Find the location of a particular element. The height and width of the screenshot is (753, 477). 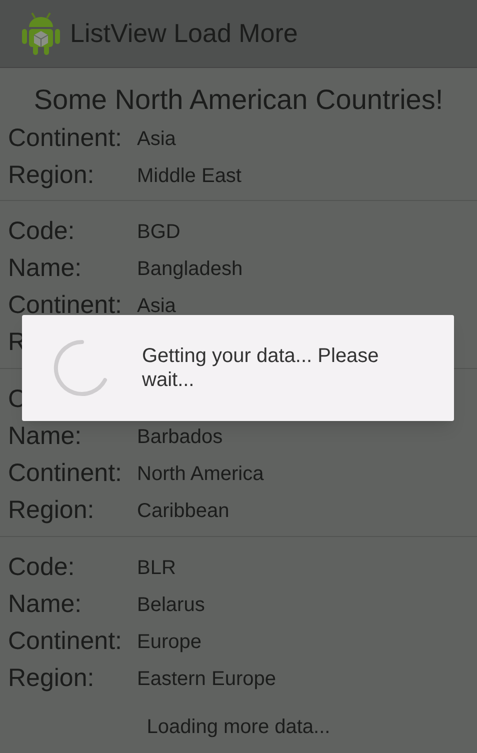

field-value: Belarus is located at coordinates (171, 604).